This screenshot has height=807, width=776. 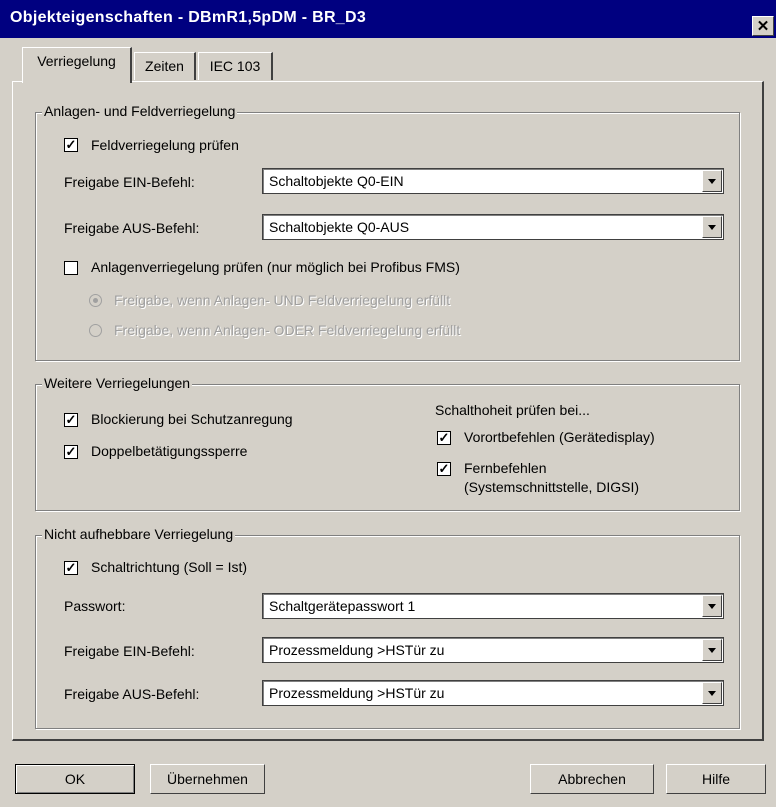 What do you see at coordinates (77, 65) in the screenshot?
I see `tab-verriegelung: Verriegelung` at bounding box center [77, 65].